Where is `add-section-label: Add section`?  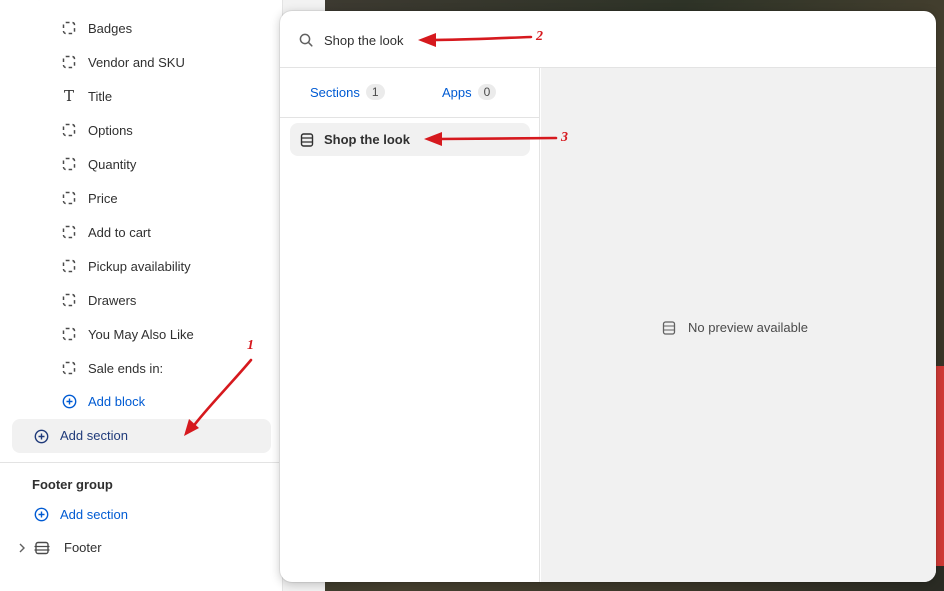
add-section-label: Add section is located at coordinates (94, 435).